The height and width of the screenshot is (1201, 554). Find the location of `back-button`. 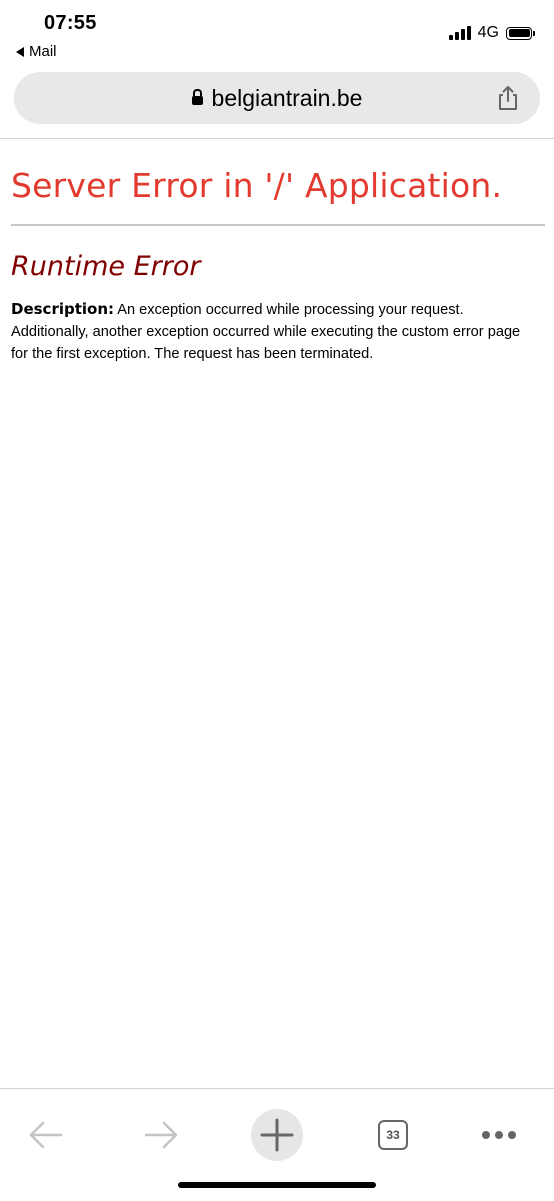

back-button is located at coordinates (46, 1135).